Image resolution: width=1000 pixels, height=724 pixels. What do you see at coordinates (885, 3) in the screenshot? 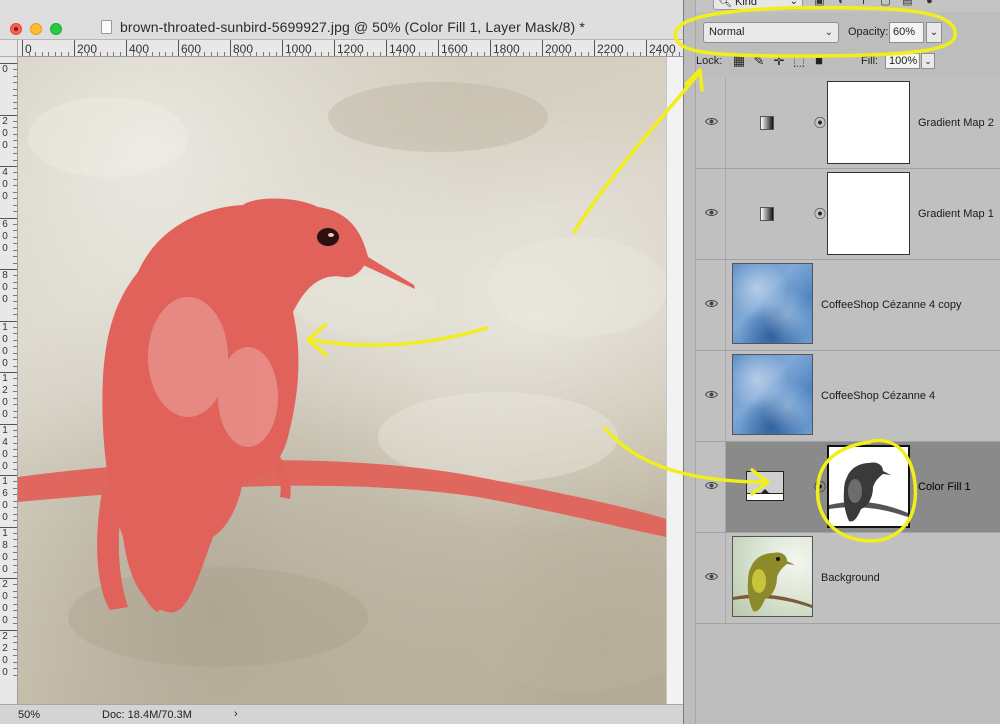
I see `filter-shape-icon: ▢` at bounding box center [885, 3].